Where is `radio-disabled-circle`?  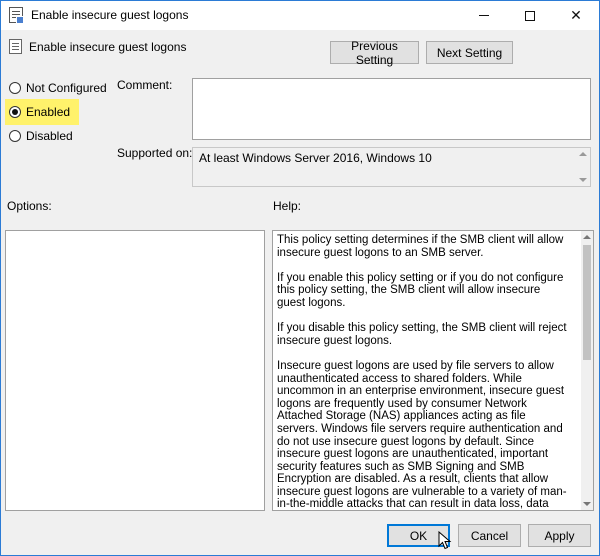
radio-disabled-circle is located at coordinates (15, 136).